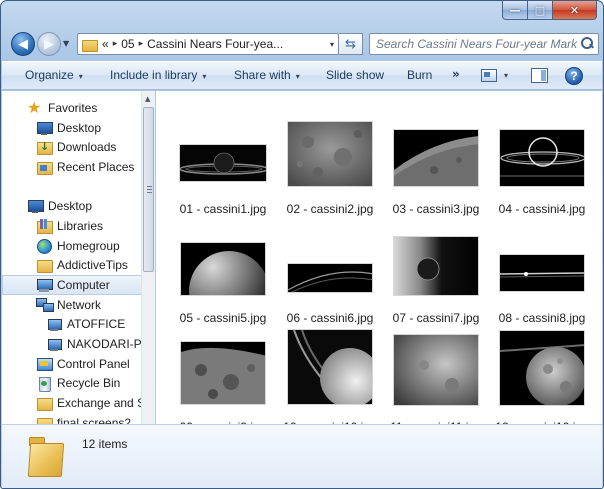 This screenshot has width=604, height=489. Describe the element at coordinates (355, 75) in the screenshot. I see `slide-show-button: Slide show` at that location.